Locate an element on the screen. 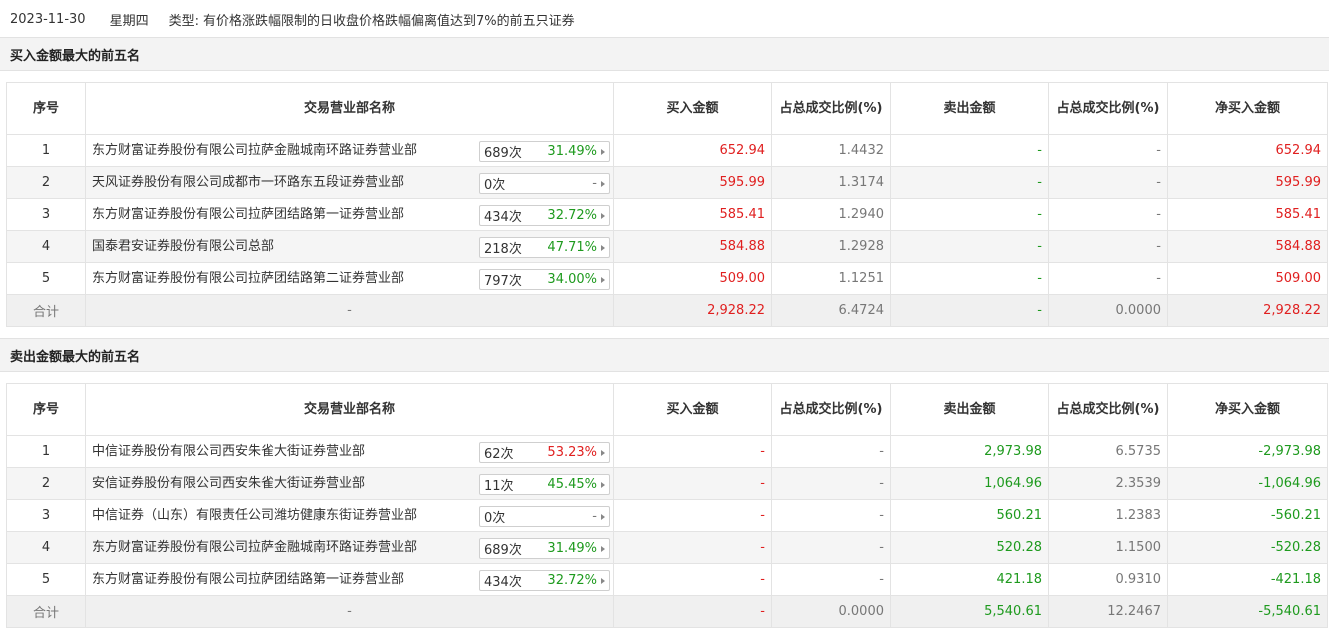  type-description: 有价格涨跌幅限制的日收盘价格跌幅偏离值达到7%的前五只证券 is located at coordinates (388, 21).